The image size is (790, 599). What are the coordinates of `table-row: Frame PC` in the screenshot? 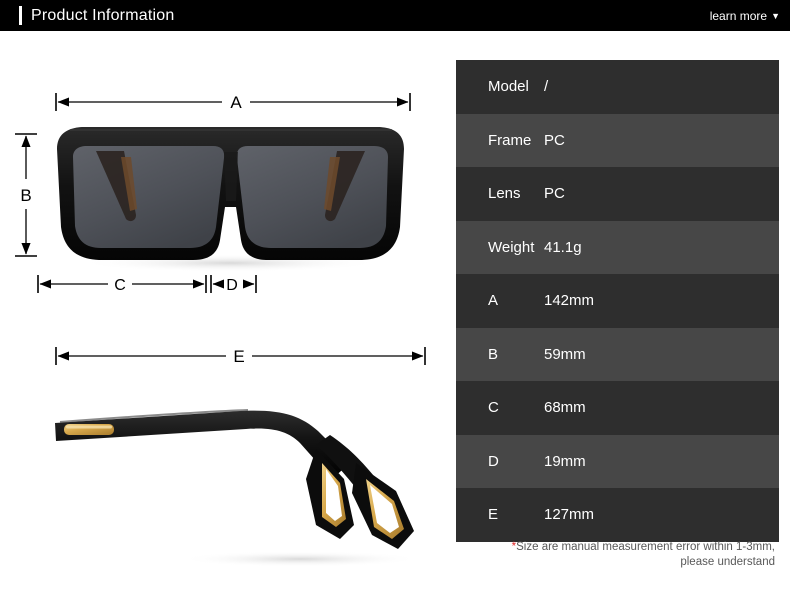 It's located at (617, 140).